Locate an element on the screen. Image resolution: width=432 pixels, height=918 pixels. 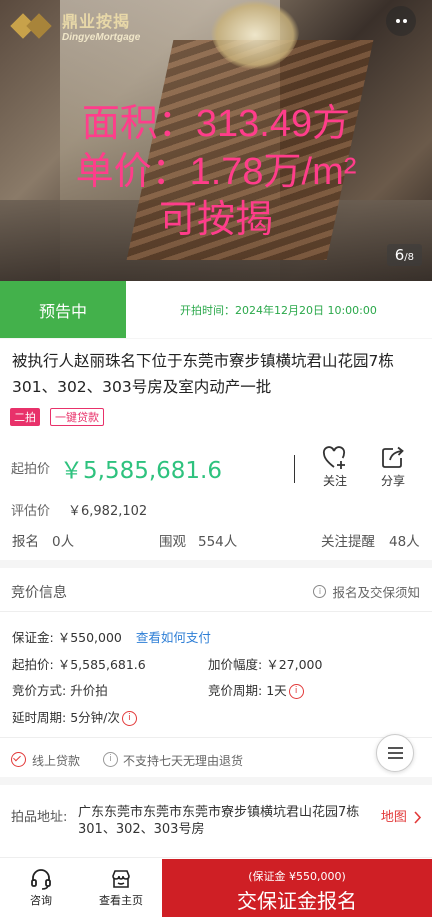
heart-plus-icon is located at coordinates (335, 458).